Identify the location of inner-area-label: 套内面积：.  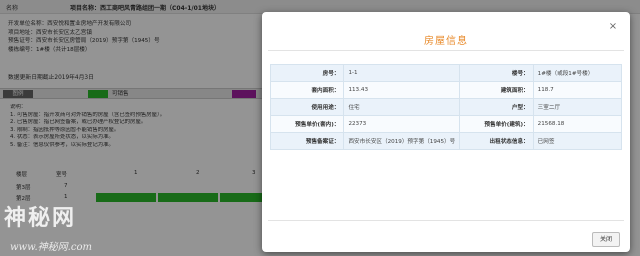
(307, 90).